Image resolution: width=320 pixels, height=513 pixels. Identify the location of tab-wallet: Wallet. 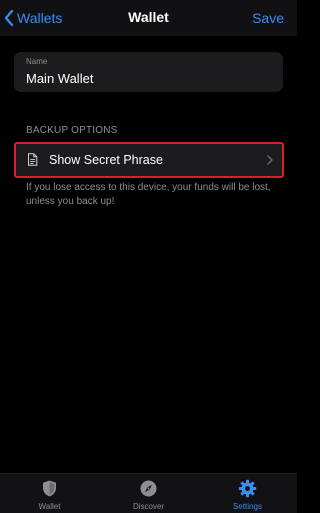
(49, 493).